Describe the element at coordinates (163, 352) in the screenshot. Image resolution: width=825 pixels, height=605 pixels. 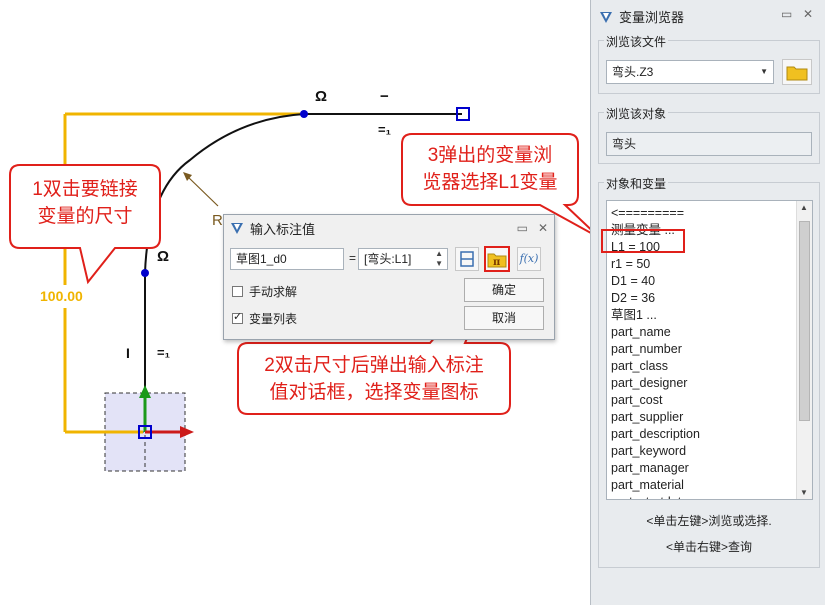
I see `equal-constraint-bottom: =₁` at that location.